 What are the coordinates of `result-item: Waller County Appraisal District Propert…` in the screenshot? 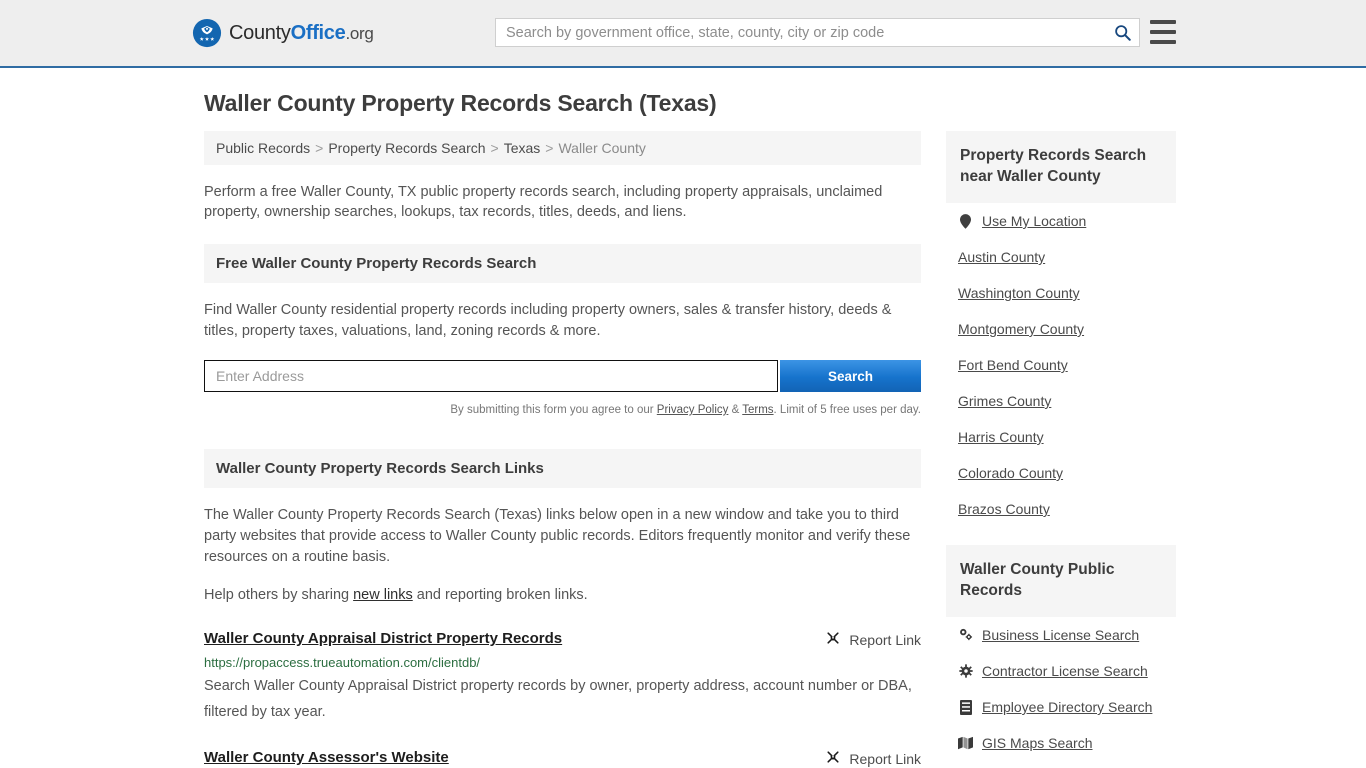 It's located at (562, 677).